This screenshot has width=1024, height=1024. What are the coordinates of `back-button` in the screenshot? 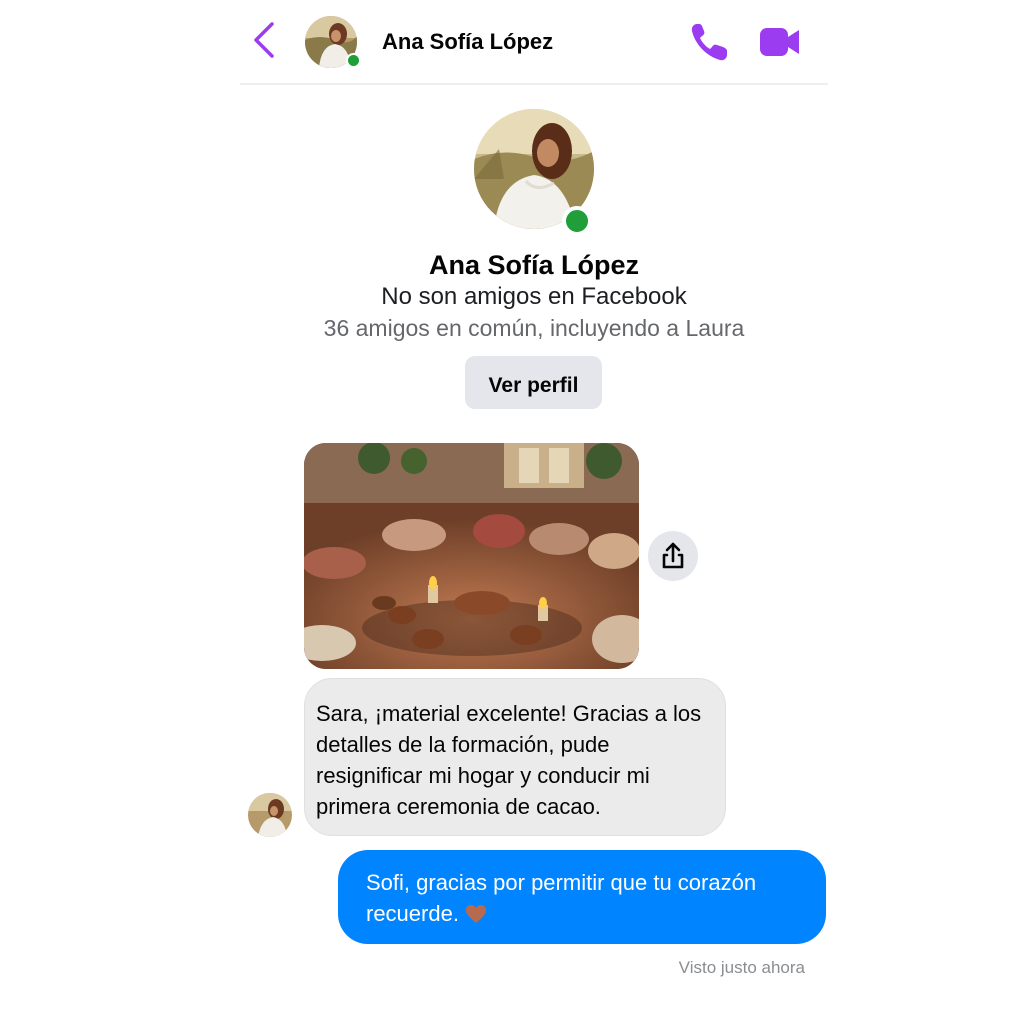 It's located at (264, 40).